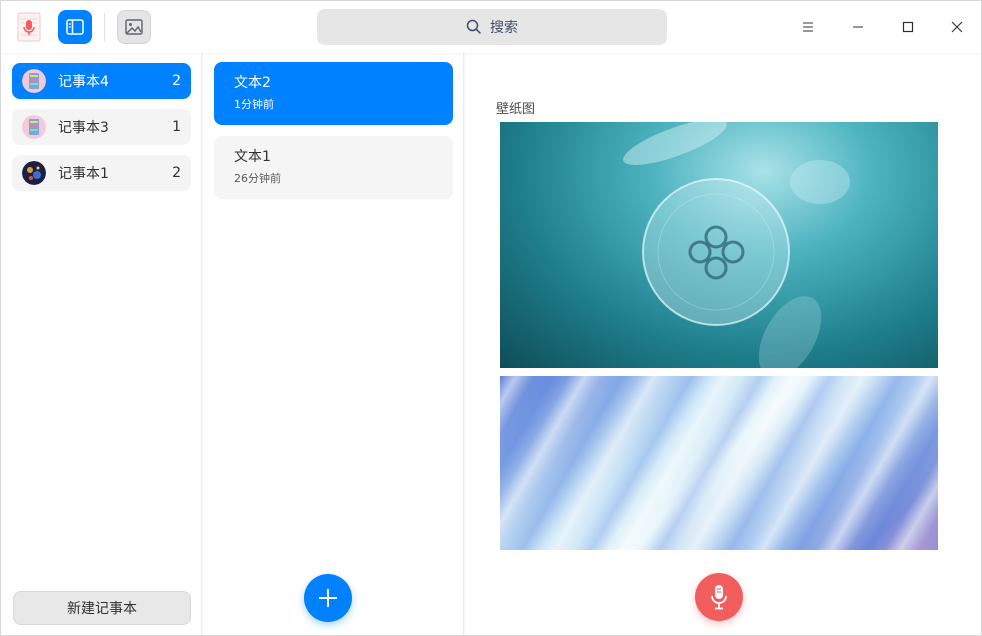 This screenshot has width=982, height=636. I want to click on sidebar-toggle-icon, so click(75, 27).